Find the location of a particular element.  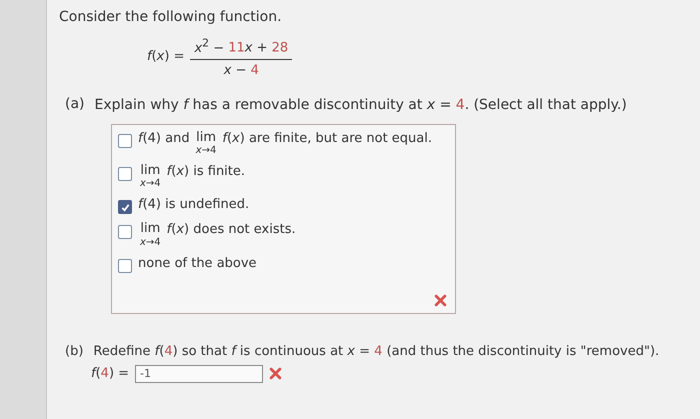

numerator: x$^{2}$ − 11x + 28 is located at coordinates (241, 48).